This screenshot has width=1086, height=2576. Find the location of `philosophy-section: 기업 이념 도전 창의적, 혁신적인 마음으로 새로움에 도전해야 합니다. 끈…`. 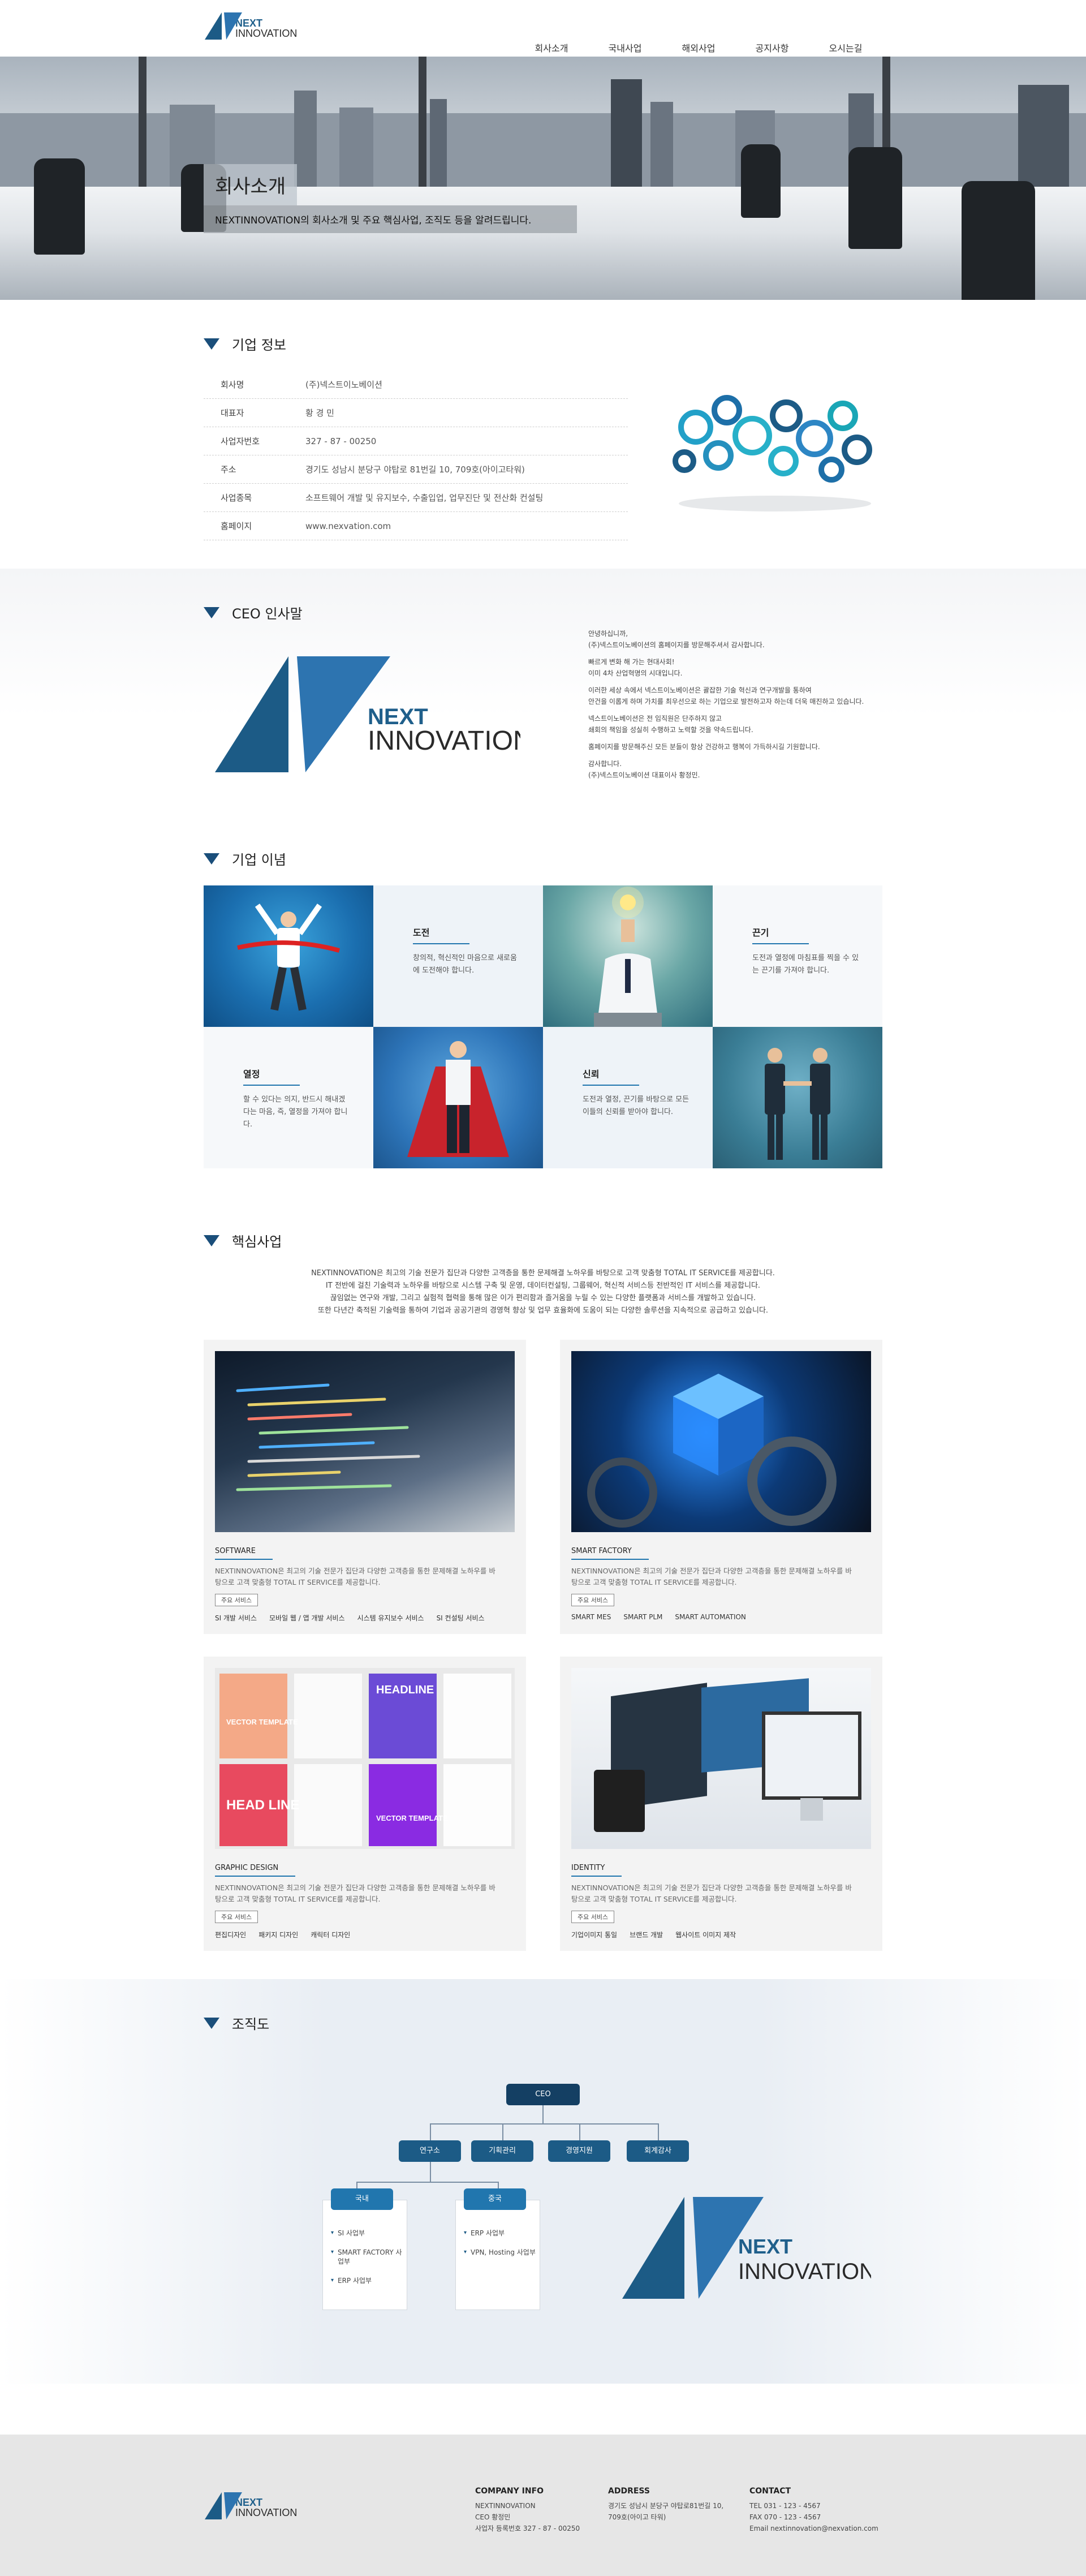

philosophy-section: 기업 이념 도전 창의적, 혁신적인 마음으로 새로움에 도전해야 합니다. 끈… is located at coordinates (543, 1006).